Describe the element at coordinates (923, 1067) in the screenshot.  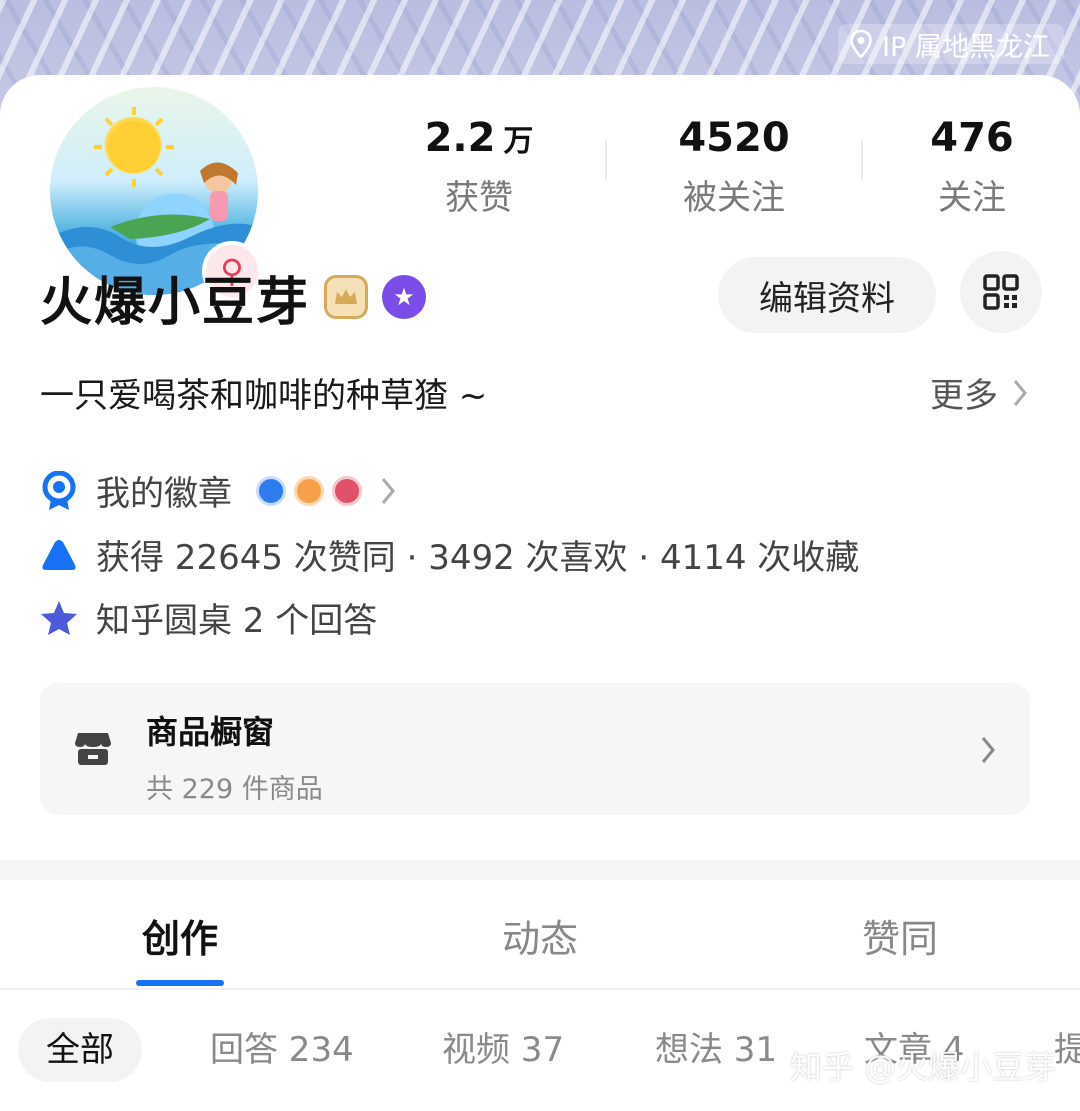
I see `zhihu-watermark: 知乎 @火爆小豆芽` at that location.